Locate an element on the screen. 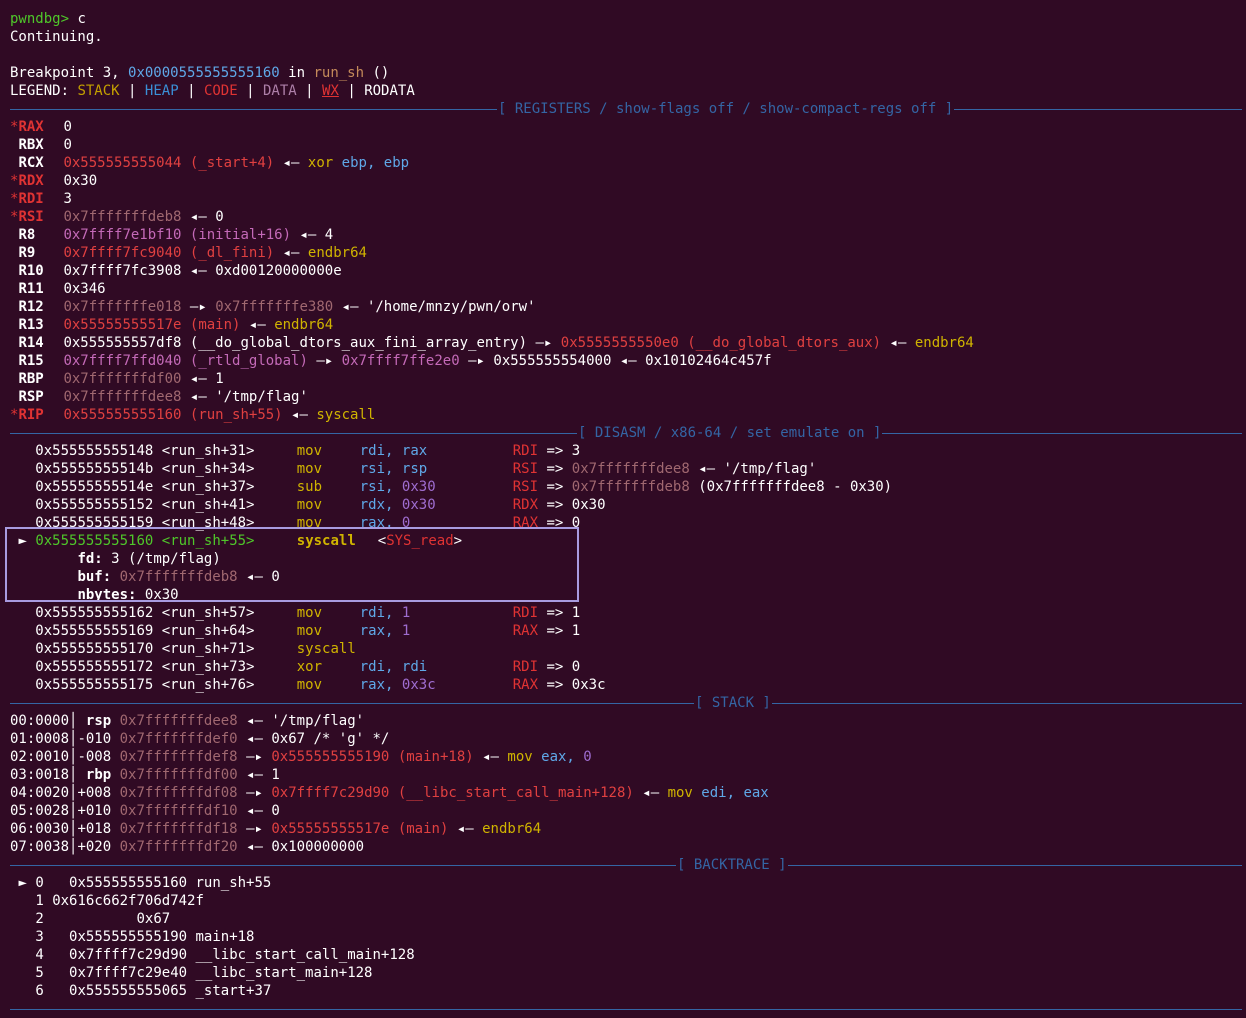 The image size is (1246, 1018). frame-text: 0x555555555160 run_sh+55 is located at coordinates (162, 883).